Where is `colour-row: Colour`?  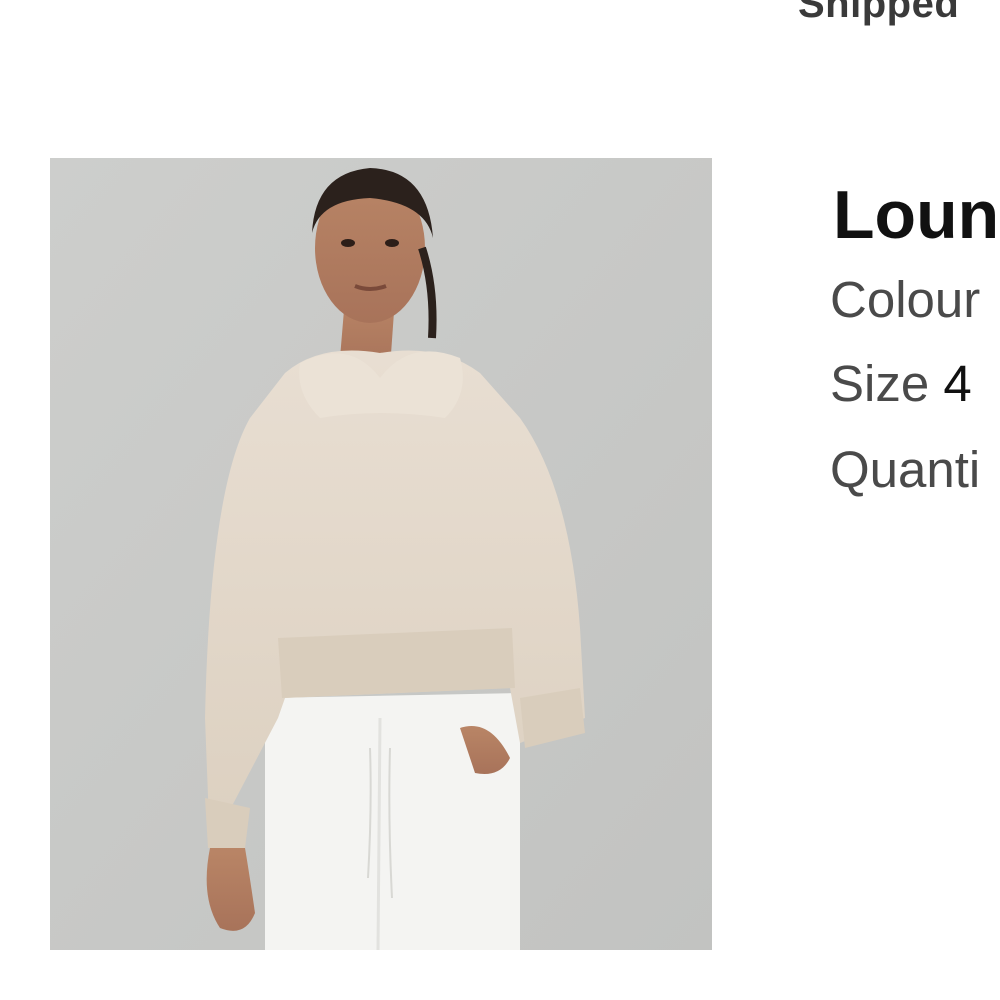
colour-row: Colour is located at coordinates (905, 299).